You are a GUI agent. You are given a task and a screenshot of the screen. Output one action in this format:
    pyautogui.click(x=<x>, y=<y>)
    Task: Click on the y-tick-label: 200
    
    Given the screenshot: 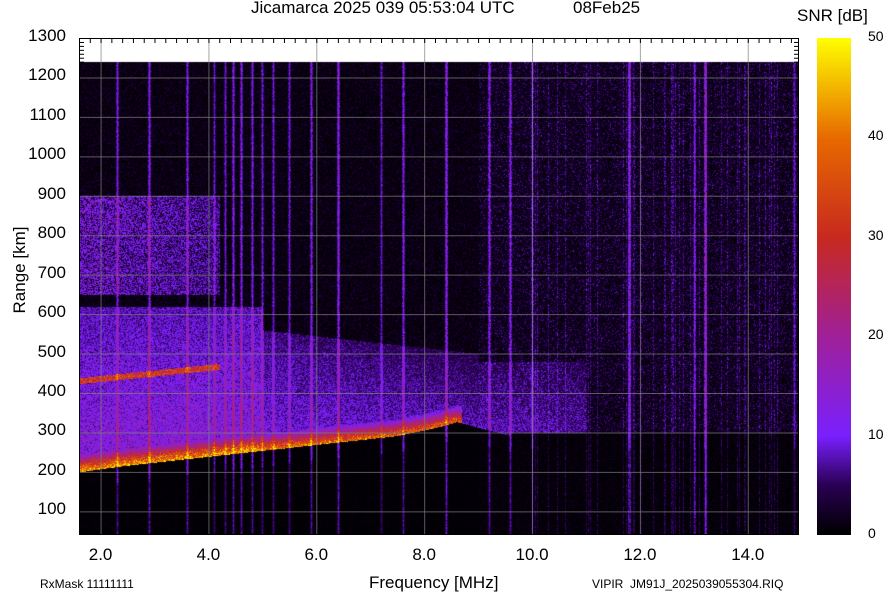 What is the action you would take?
    pyautogui.click(x=51, y=469)
    